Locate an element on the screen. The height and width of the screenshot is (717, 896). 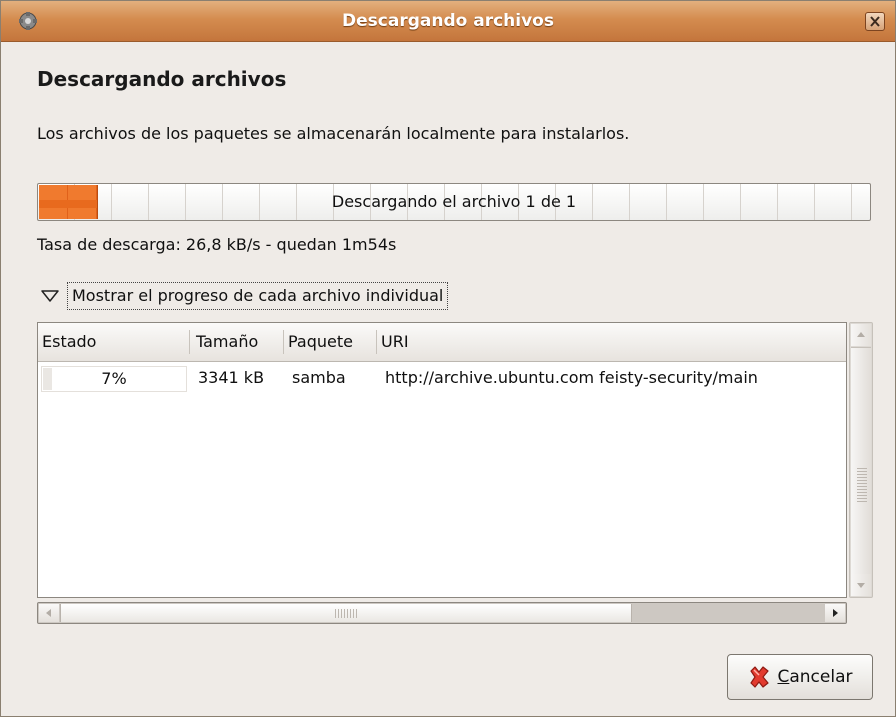
row-status: 7% is located at coordinates (114, 378).